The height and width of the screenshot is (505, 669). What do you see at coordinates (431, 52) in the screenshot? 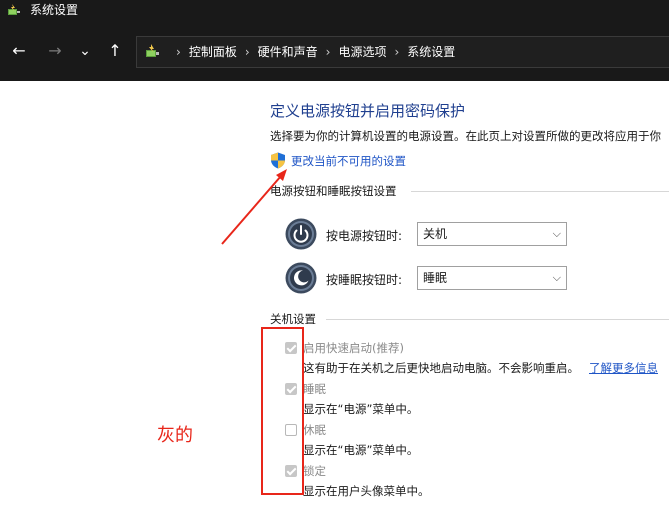
I see `breadcrumb-system-settings: 系统设置` at bounding box center [431, 52].